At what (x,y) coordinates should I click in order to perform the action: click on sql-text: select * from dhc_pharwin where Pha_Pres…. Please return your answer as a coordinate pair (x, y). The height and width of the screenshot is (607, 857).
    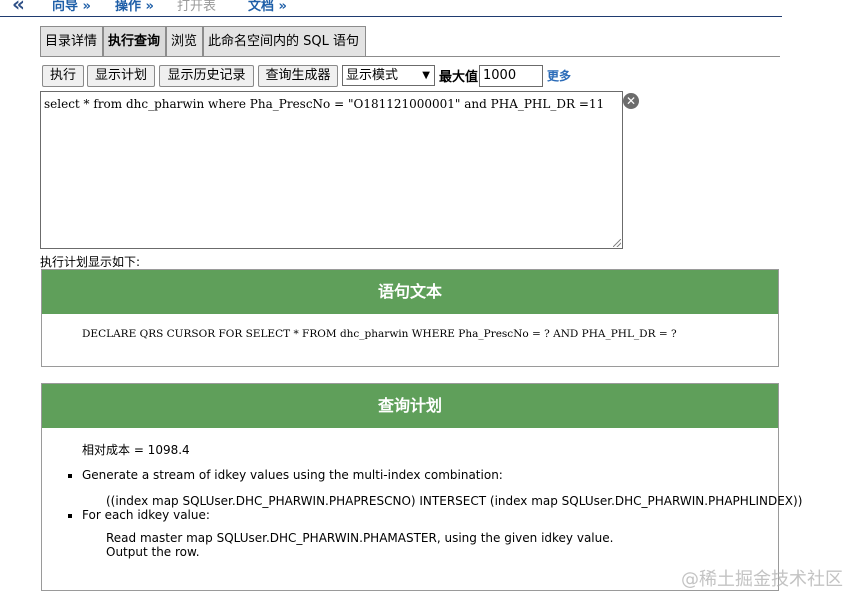
    Looking at the image, I should click on (324, 104).